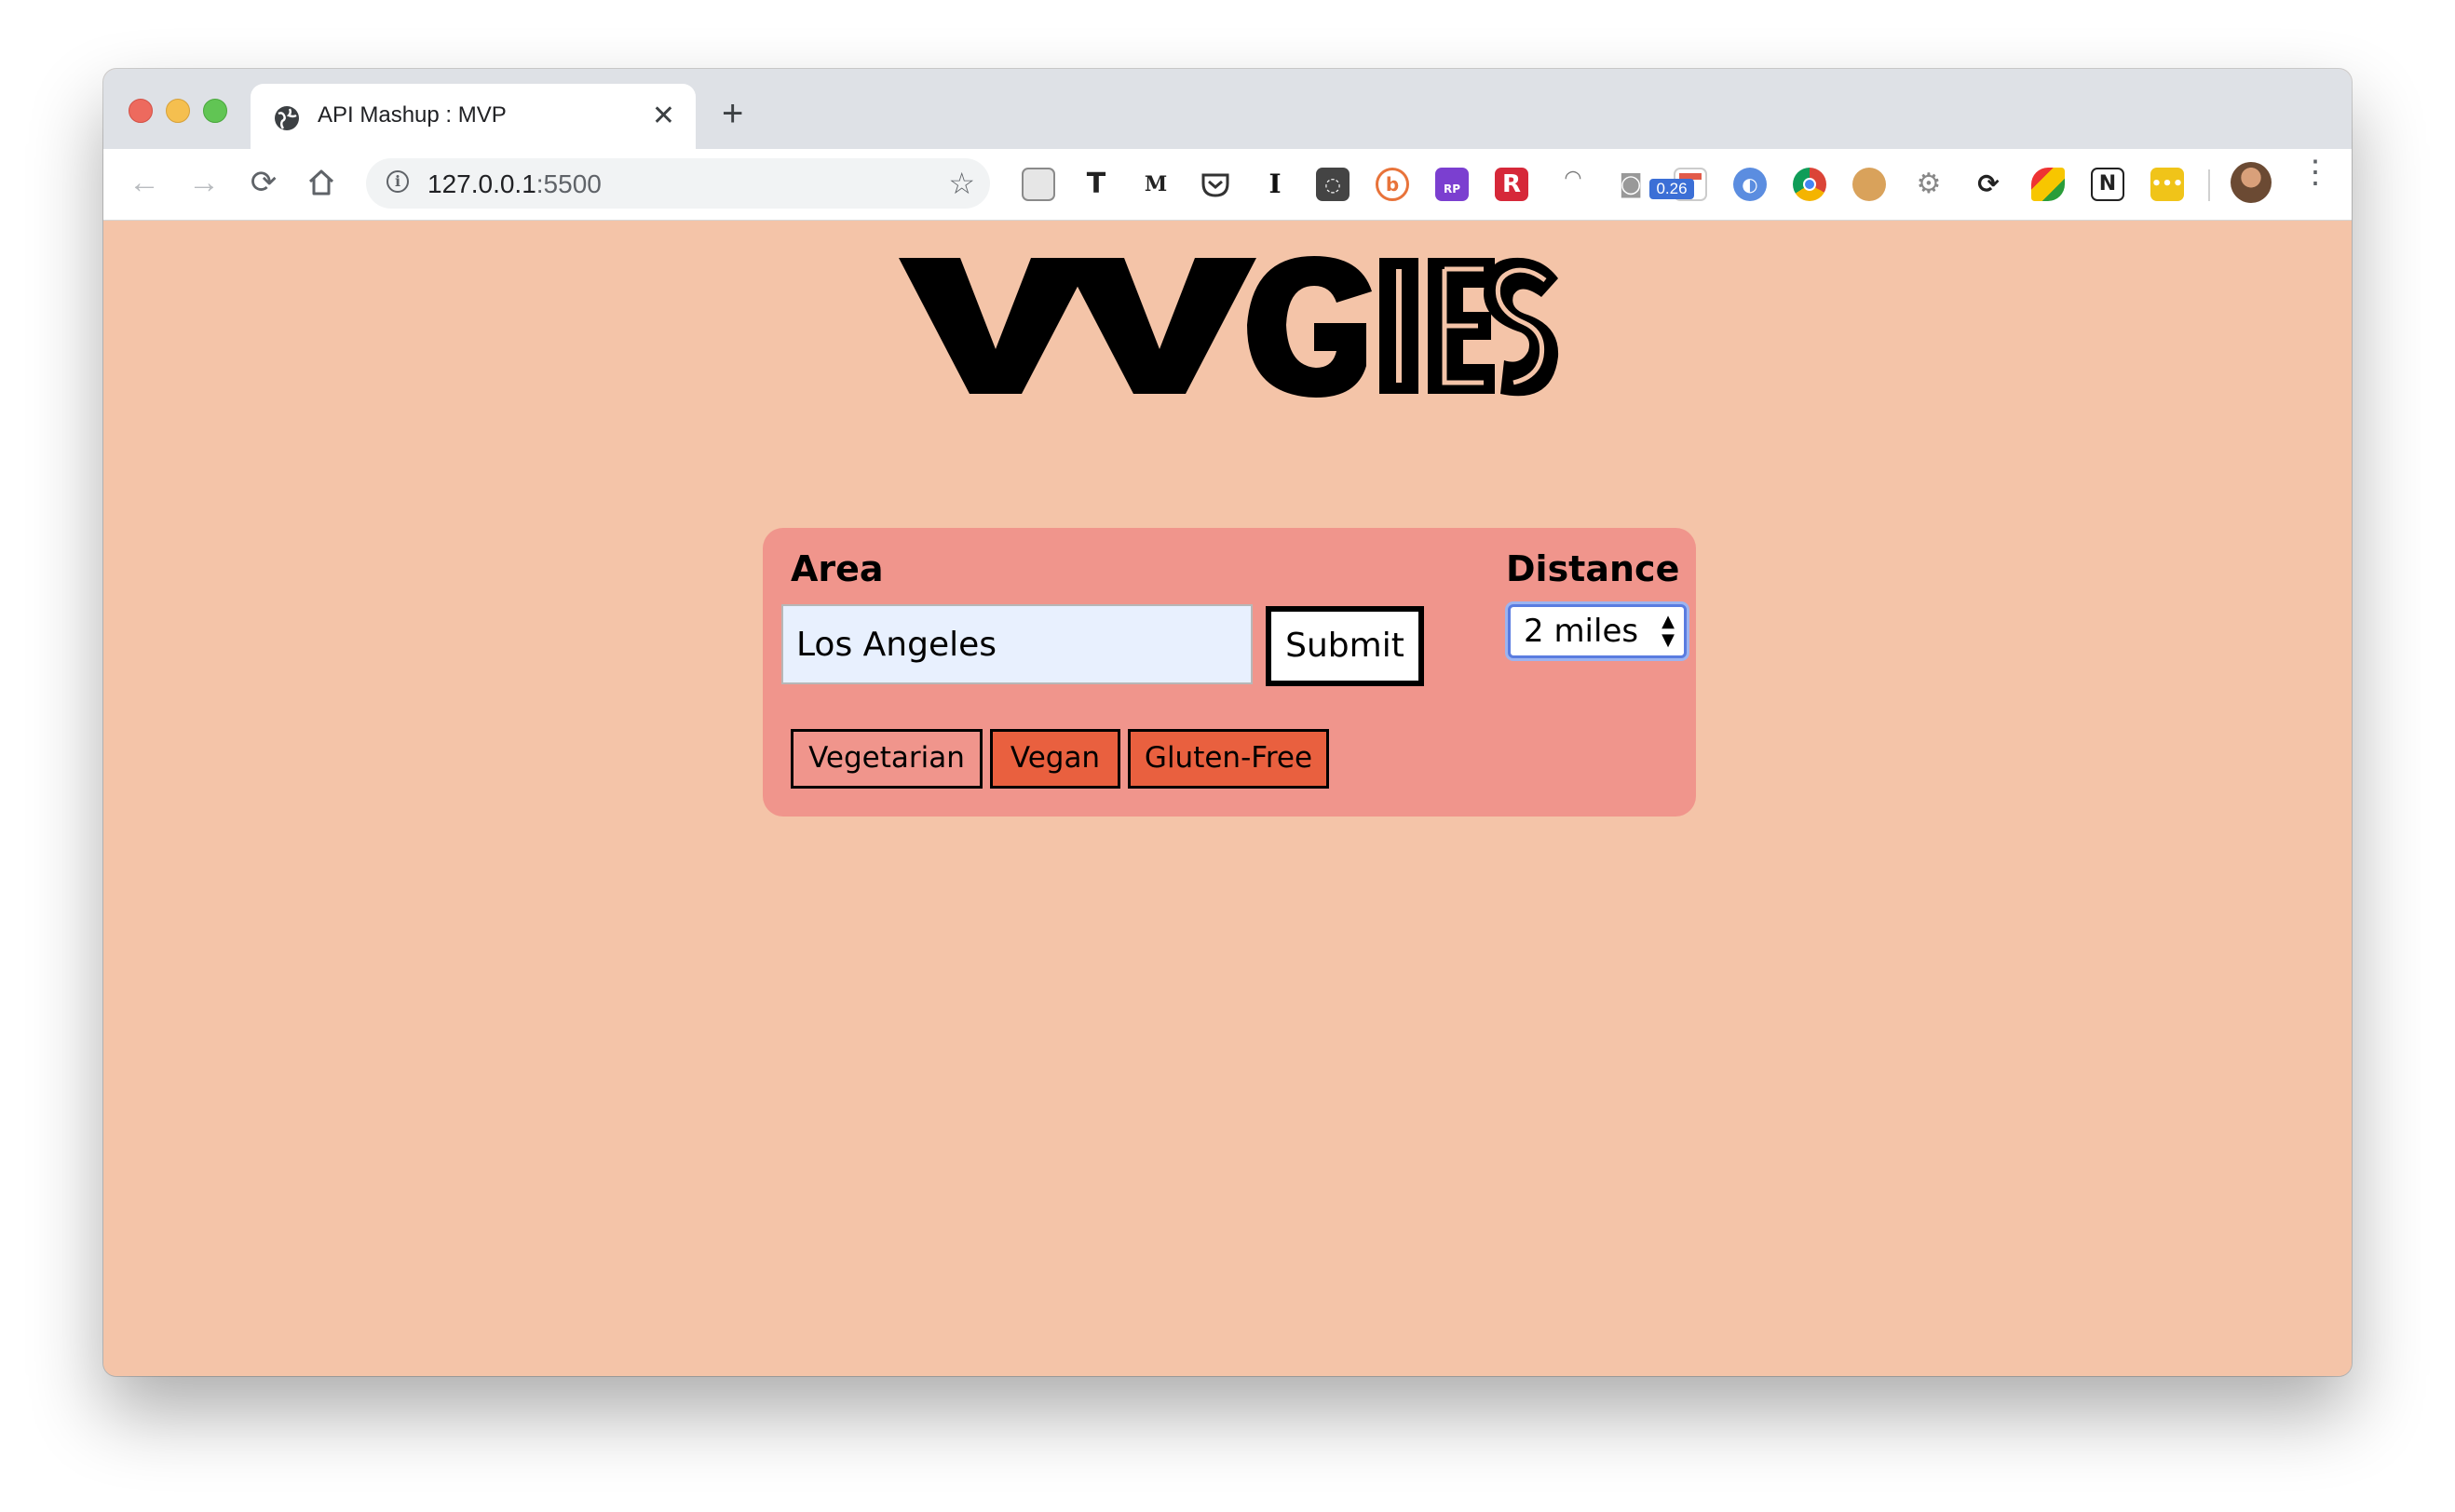 Image resolution: width=2455 pixels, height=1512 pixels. I want to click on address-bar: i 127.0.0.1:5500 ☆, so click(678, 183).